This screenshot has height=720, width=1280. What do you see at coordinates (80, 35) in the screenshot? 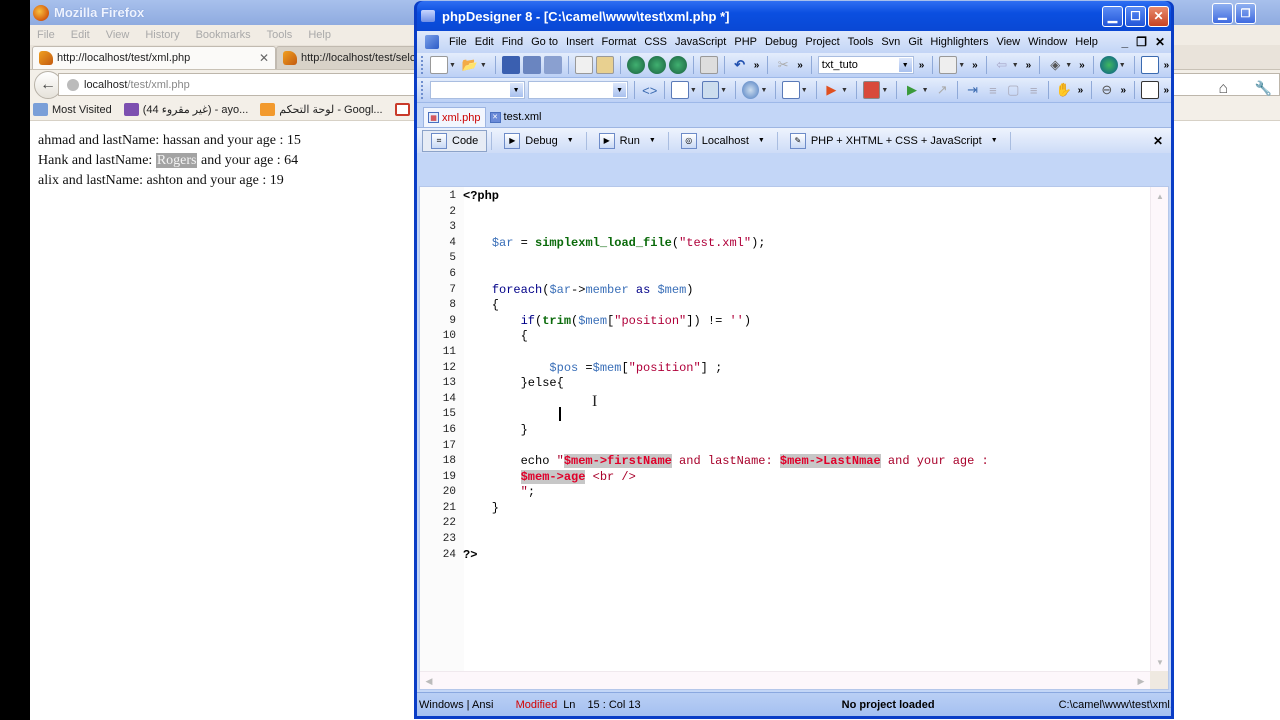
I see `ff-menu-edit: Edit` at bounding box center [80, 35].